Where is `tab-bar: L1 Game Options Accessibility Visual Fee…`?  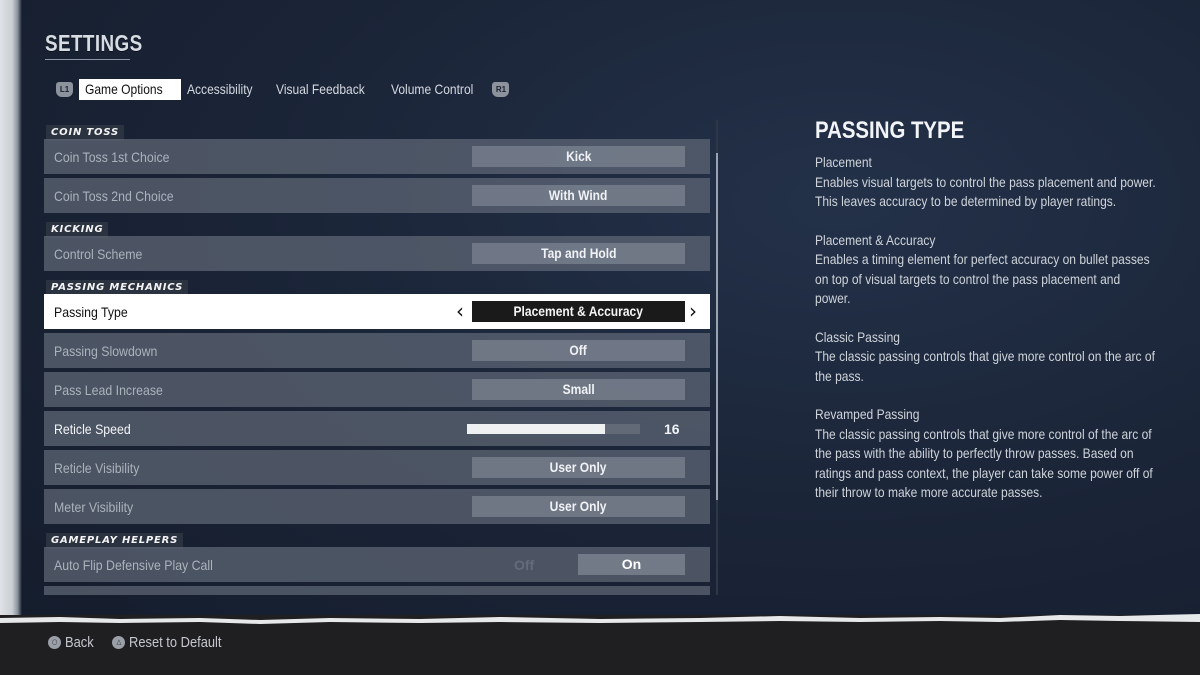 tab-bar: L1 Game Options Accessibility Visual Fee… is located at coordinates (283, 89).